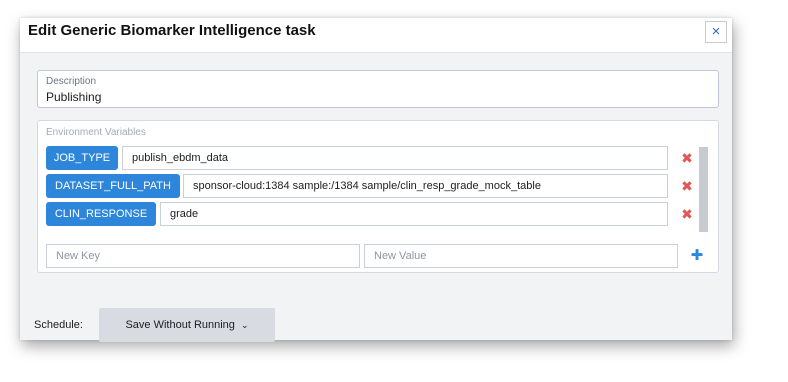 The width and height of the screenshot is (788, 382). I want to click on add-variable-icon: ✚, so click(697, 255).